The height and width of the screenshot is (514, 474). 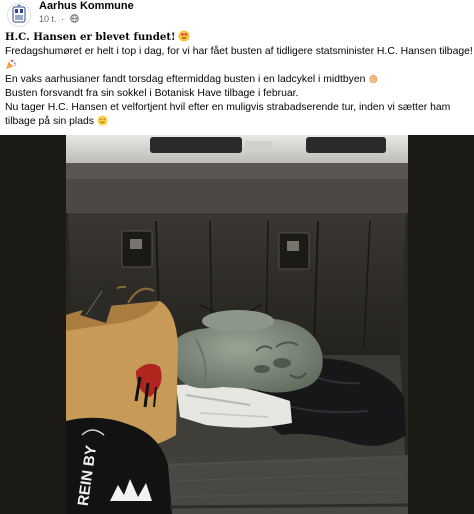 What do you see at coordinates (49, 121) in the screenshot?
I see `post-line-5: tilbage på sin plads` at bounding box center [49, 121].